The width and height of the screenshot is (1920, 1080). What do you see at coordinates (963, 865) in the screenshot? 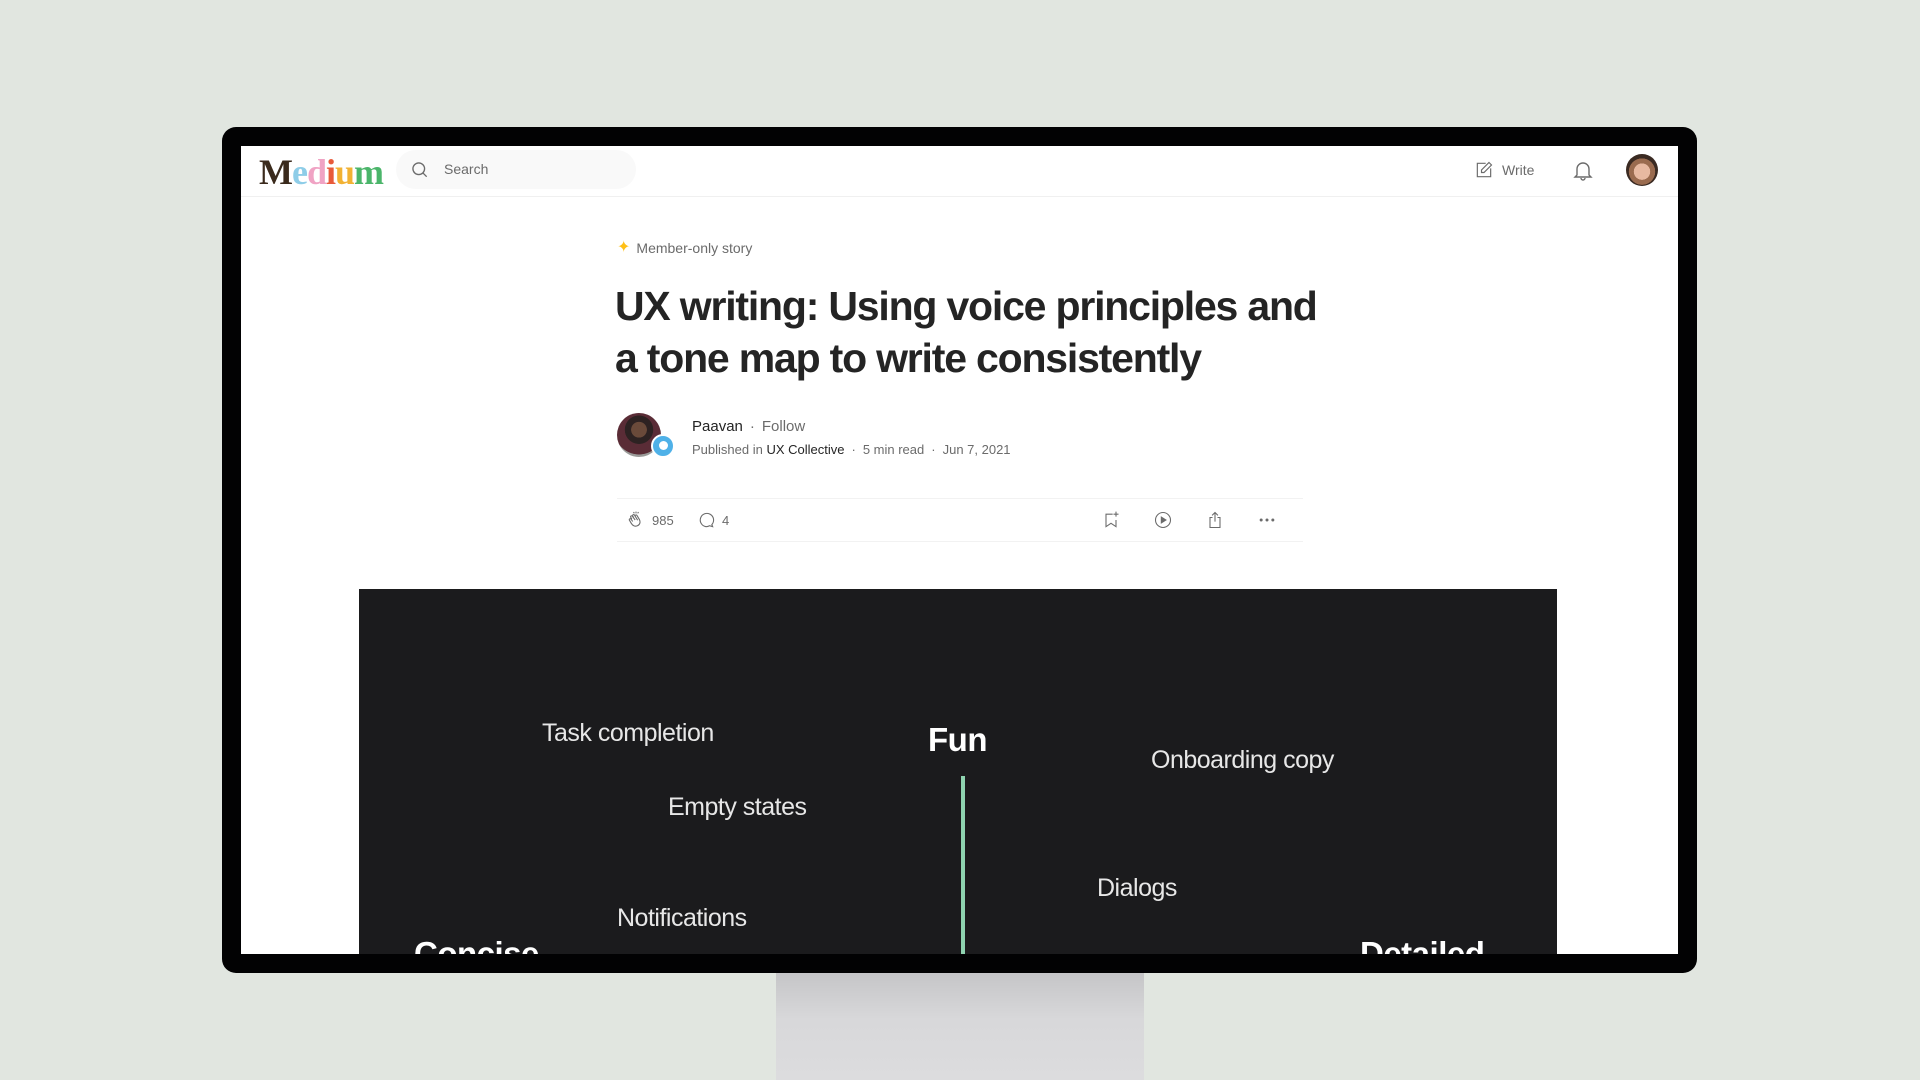
I see `tone-axis-line` at bounding box center [963, 865].